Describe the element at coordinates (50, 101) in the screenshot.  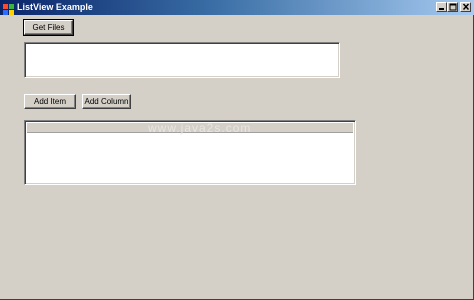
I see `add-item-button: Add Item` at that location.